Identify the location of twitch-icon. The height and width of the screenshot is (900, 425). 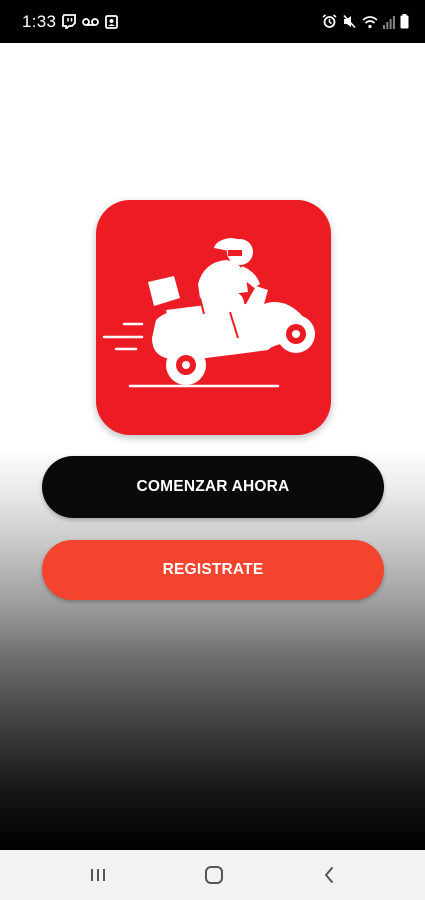
(69, 21).